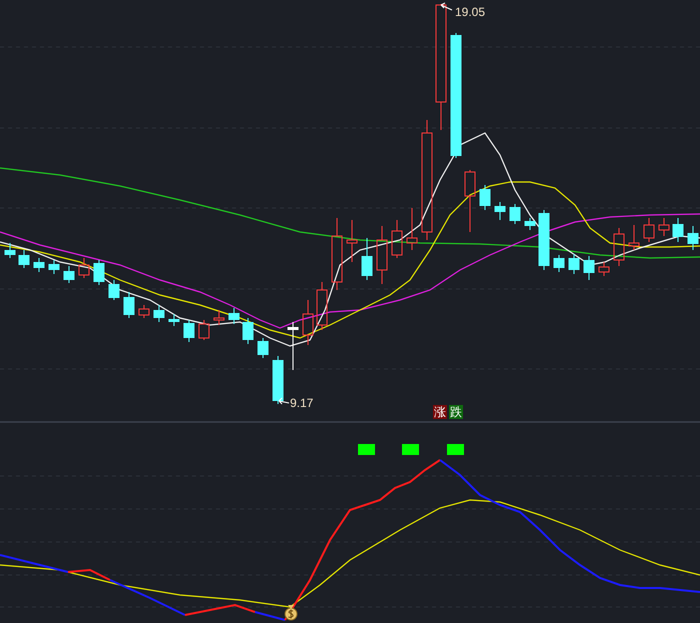  I want to click on price-label: 19.05, so click(470, 12).